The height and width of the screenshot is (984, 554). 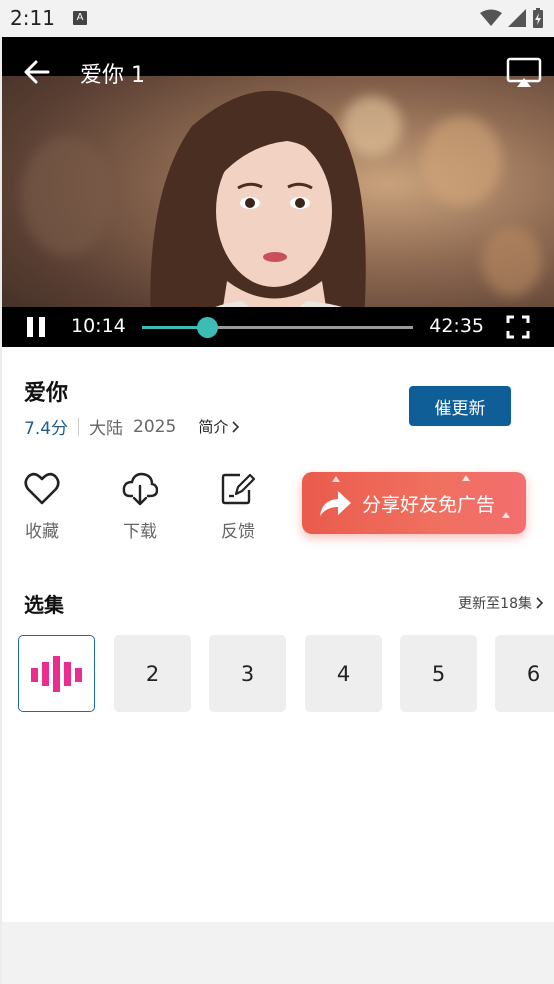 What do you see at coordinates (213, 427) in the screenshot?
I see `intro-label: 简介` at bounding box center [213, 427].